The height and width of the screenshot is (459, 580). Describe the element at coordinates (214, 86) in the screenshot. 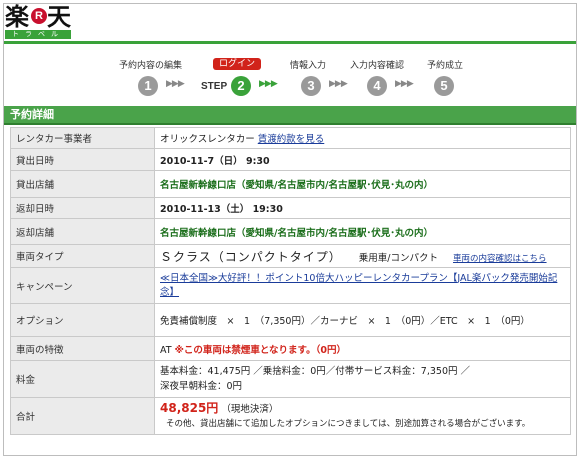

I see `step-prefix: STEP` at that location.